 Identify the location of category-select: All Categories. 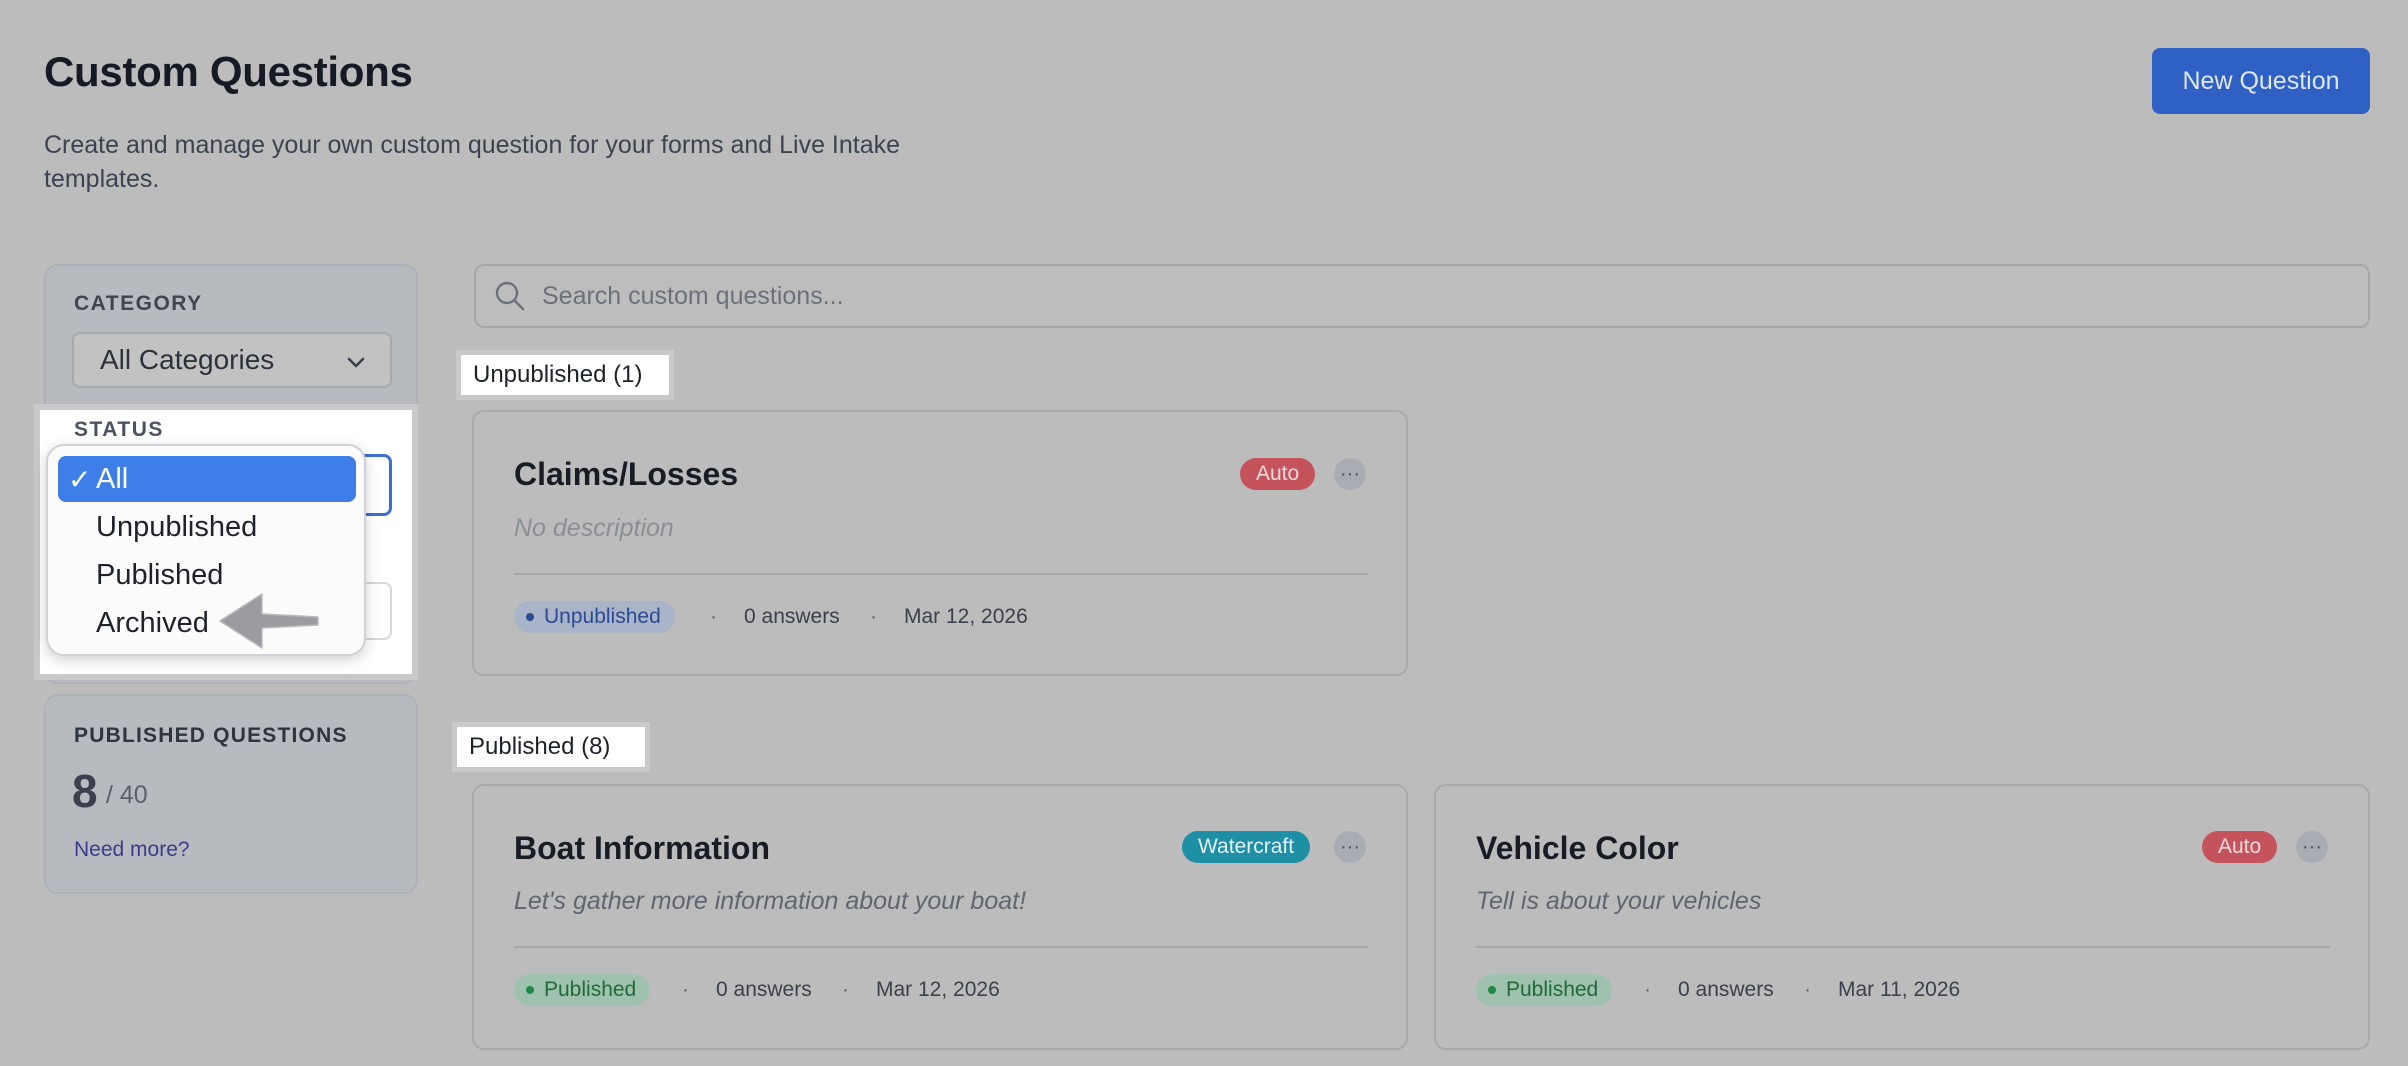
(232, 360).